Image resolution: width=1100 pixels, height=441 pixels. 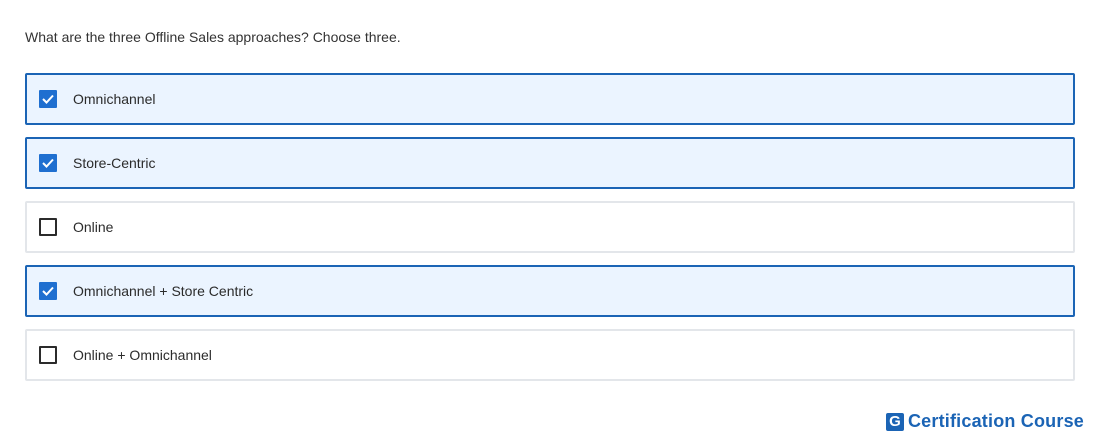 What do you see at coordinates (114, 99) in the screenshot?
I see `answer-option-label: Omnichannel` at bounding box center [114, 99].